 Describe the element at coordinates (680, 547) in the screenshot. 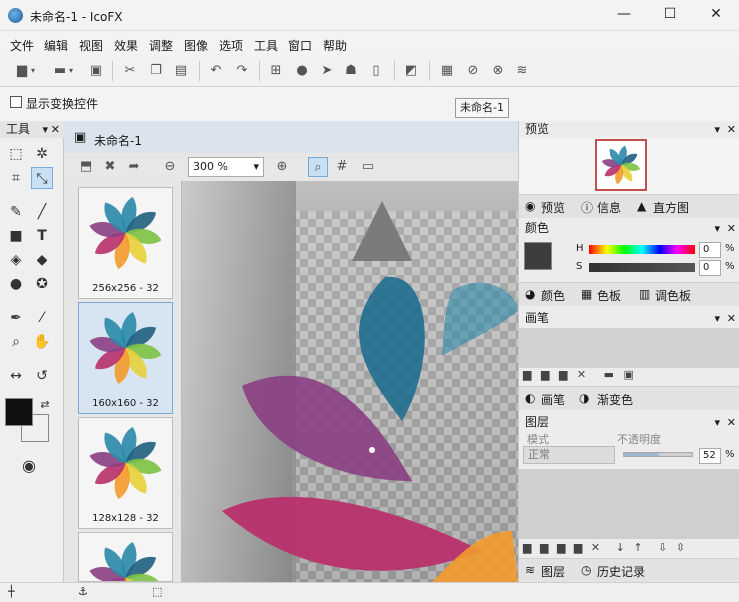

I see `flatten-icon: ⇳` at that location.